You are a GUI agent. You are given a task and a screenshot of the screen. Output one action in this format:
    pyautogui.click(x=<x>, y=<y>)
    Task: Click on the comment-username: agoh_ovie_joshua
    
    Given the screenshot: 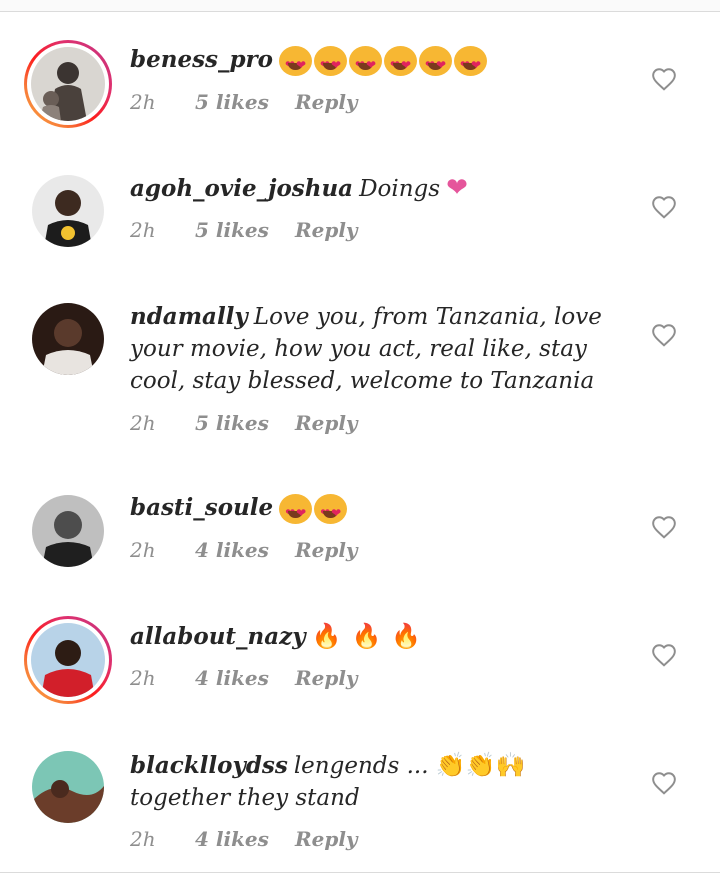 What is the action you would take?
    pyautogui.click(x=241, y=188)
    